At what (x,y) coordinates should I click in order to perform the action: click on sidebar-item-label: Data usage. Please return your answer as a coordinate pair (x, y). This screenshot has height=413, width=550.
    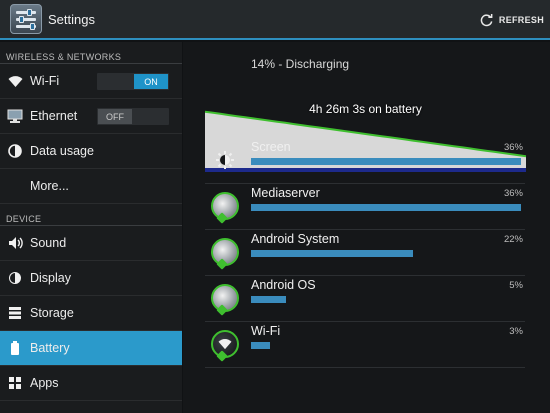
    Looking at the image, I should click on (62, 151).